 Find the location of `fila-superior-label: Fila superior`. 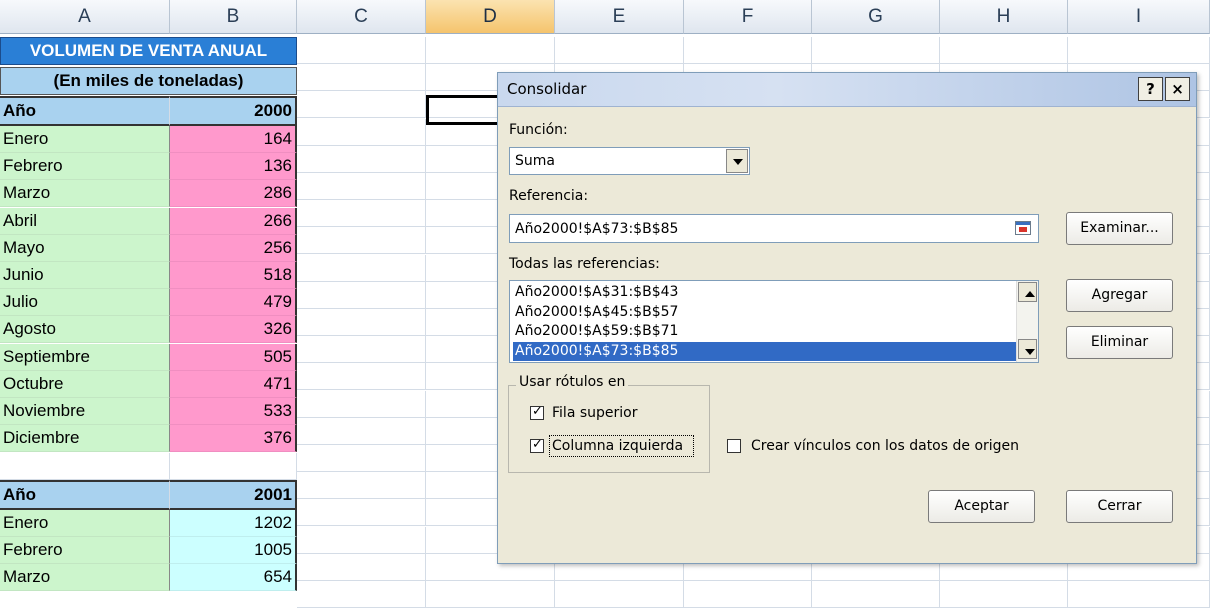

fila-superior-label: Fila superior is located at coordinates (594, 413).